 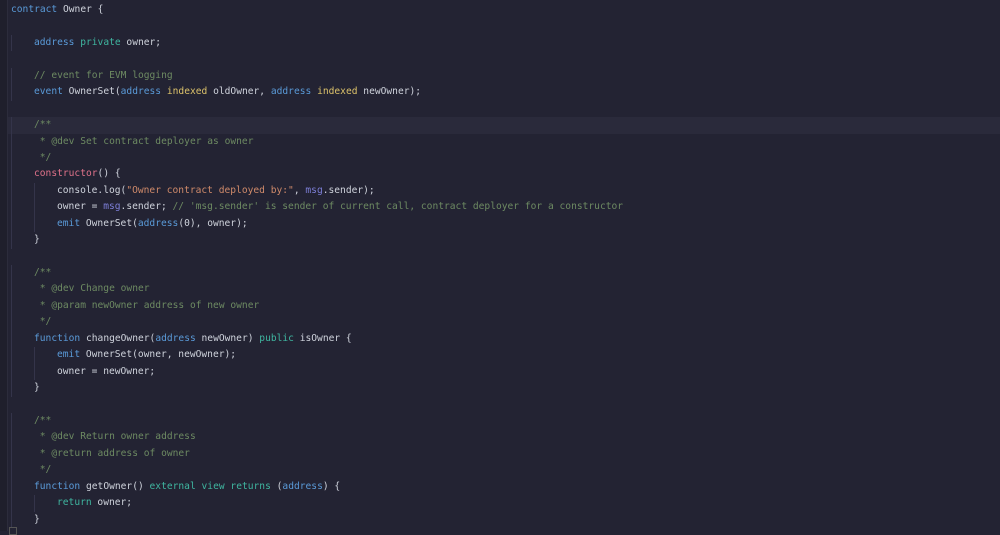 I want to click on code-token: /**, so click(x=43, y=272).